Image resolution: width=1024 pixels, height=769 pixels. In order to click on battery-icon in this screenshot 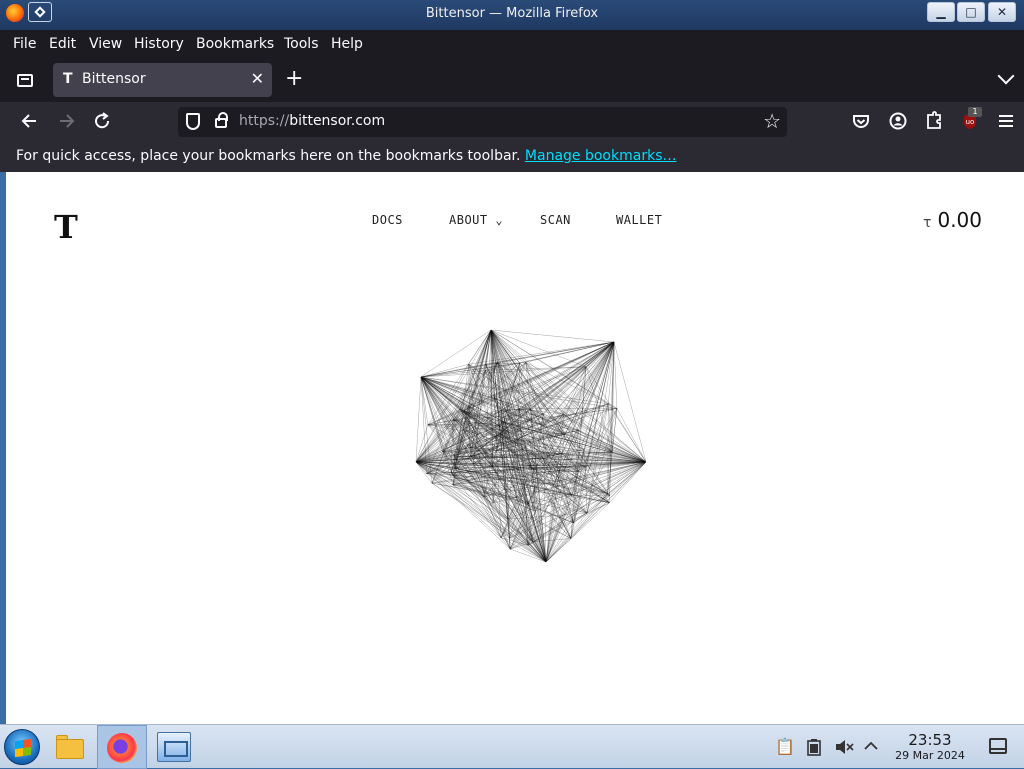, I will do `click(814, 747)`.